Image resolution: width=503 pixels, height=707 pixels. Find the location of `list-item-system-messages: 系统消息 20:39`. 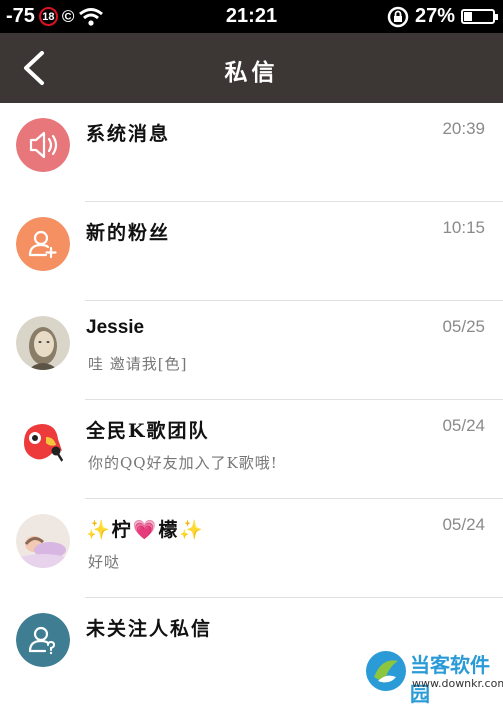

list-item-system-messages: 系统消息 20:39 is located at coordinates (251, 152).